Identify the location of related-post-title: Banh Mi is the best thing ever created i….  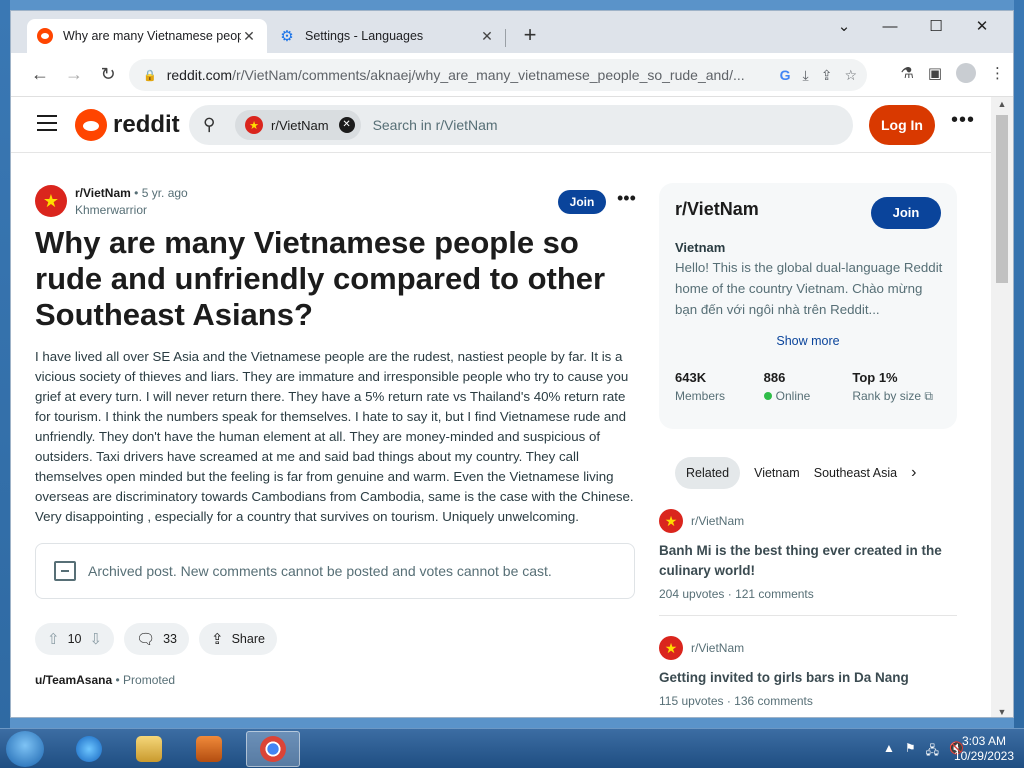
(808, 561).